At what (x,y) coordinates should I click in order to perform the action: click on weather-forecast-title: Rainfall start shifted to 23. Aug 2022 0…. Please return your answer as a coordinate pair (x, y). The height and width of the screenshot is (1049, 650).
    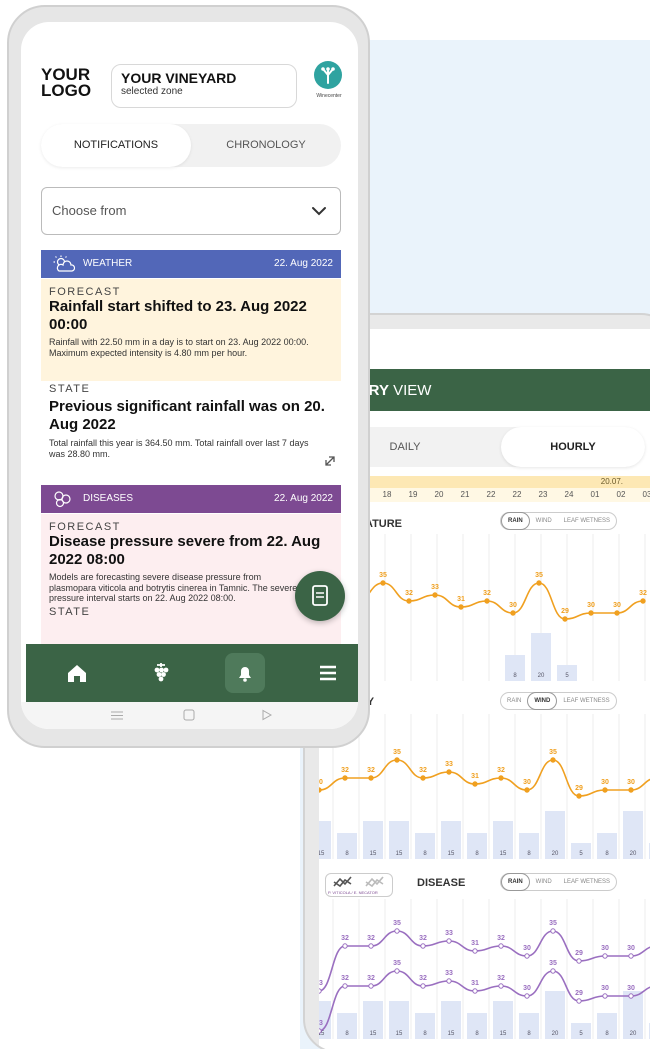
    Looking at the image, I should click on (178, 315).